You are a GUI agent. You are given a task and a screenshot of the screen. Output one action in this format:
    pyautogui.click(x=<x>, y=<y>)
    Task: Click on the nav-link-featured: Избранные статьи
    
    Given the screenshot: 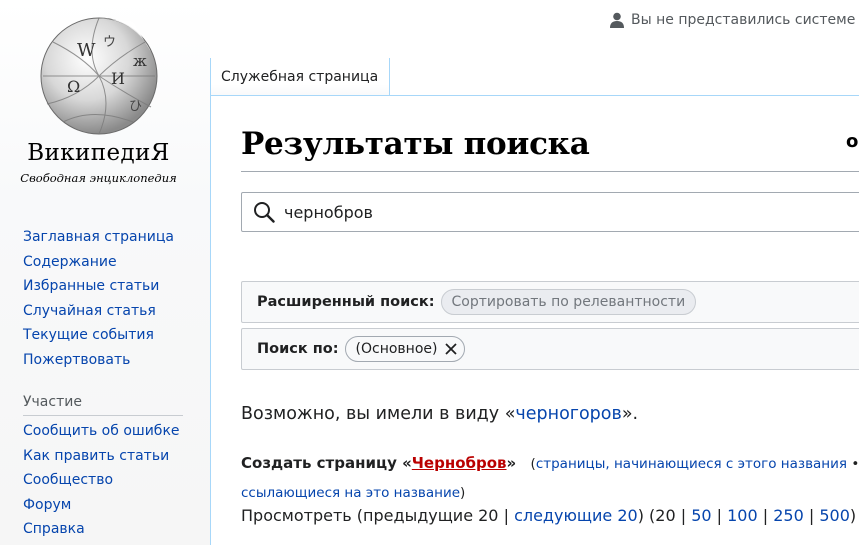 What is the action you would take?
    pyautogui.click(x=91, y=286)
    